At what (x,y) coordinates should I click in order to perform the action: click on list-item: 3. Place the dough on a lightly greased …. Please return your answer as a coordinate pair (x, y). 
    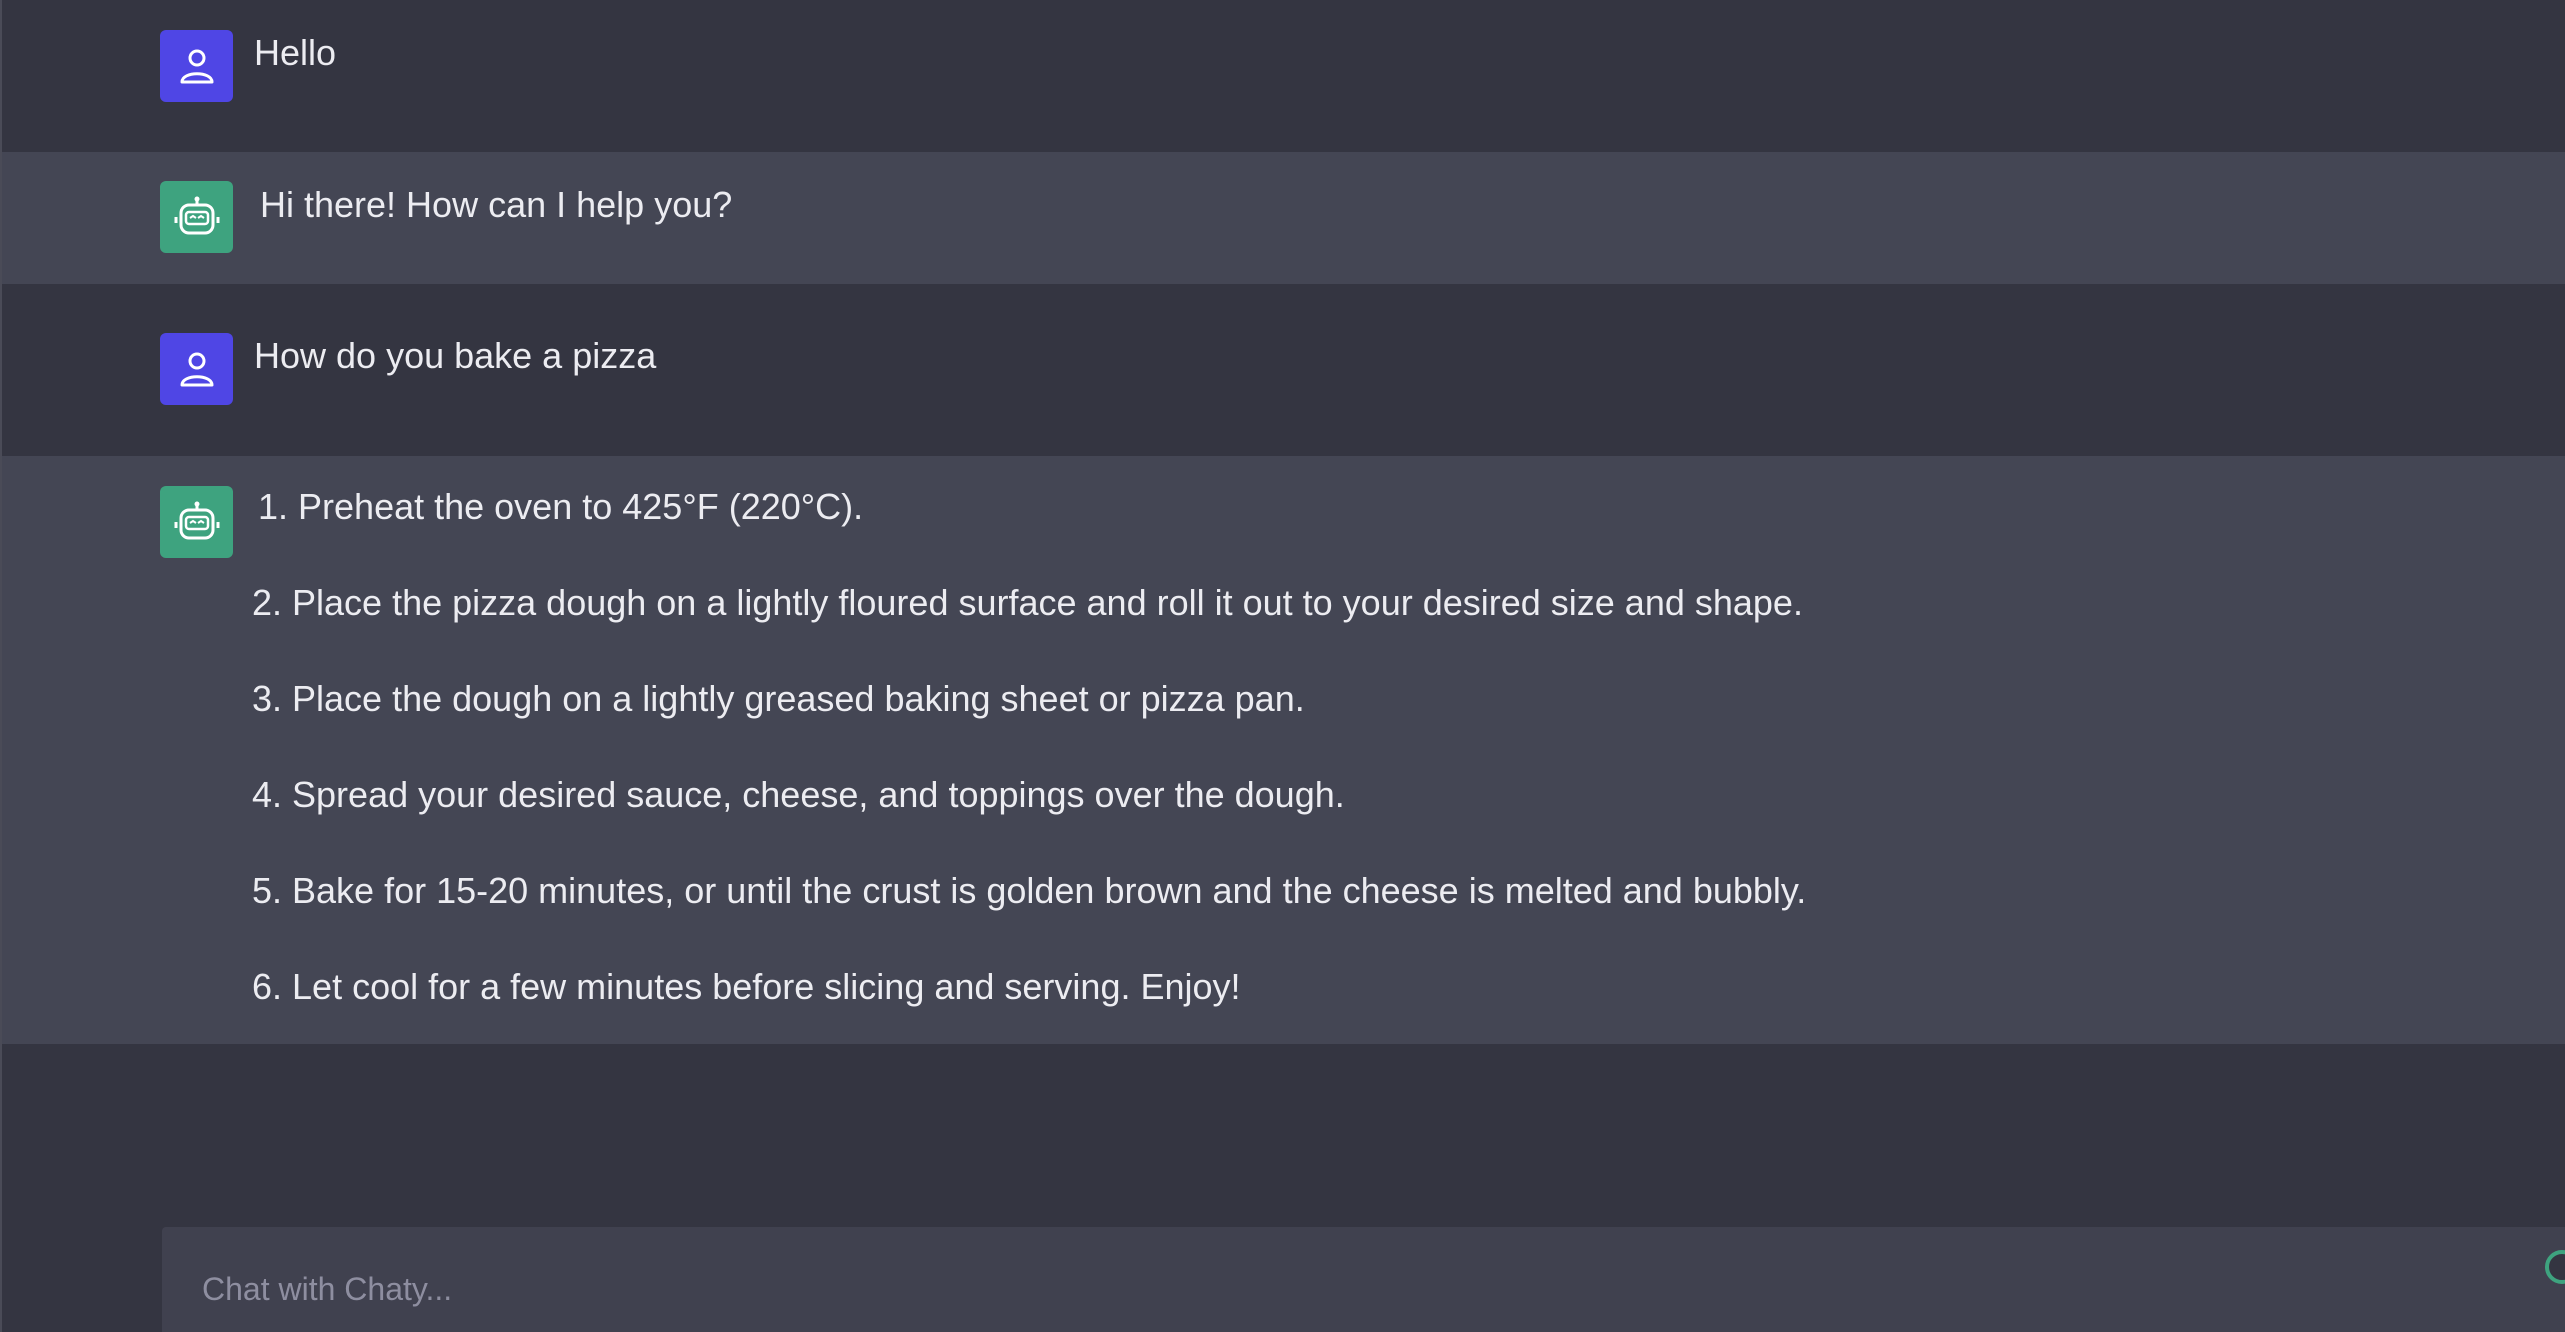
    Looking at the image, I should click on (778, 698).